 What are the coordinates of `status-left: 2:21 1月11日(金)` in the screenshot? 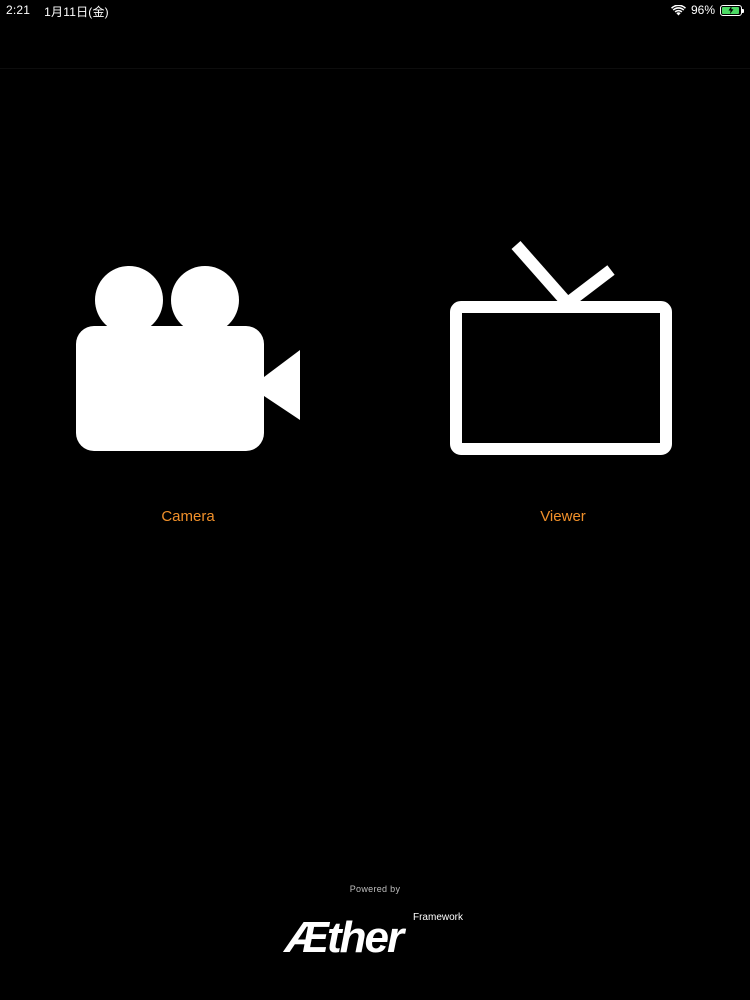 It's located at (57, 11).